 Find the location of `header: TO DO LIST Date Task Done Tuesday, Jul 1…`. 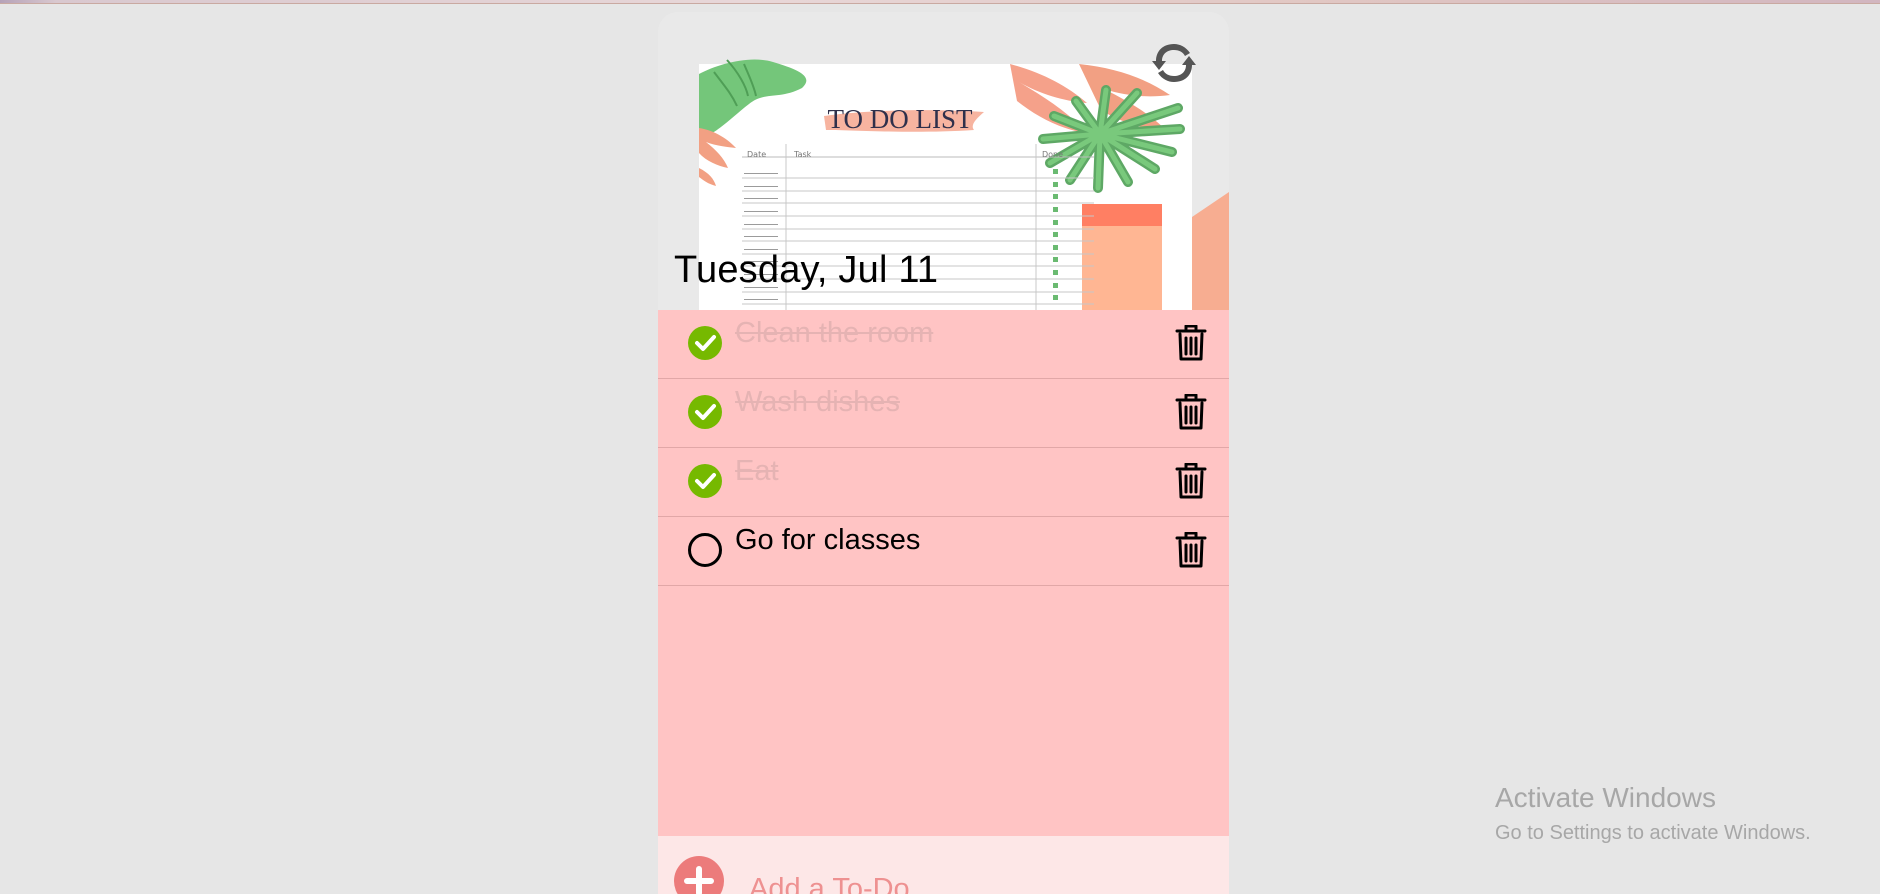

header: TO DO LIST Date Task Done Tuesday, Jul 1… is located at coordinates (943, 161).